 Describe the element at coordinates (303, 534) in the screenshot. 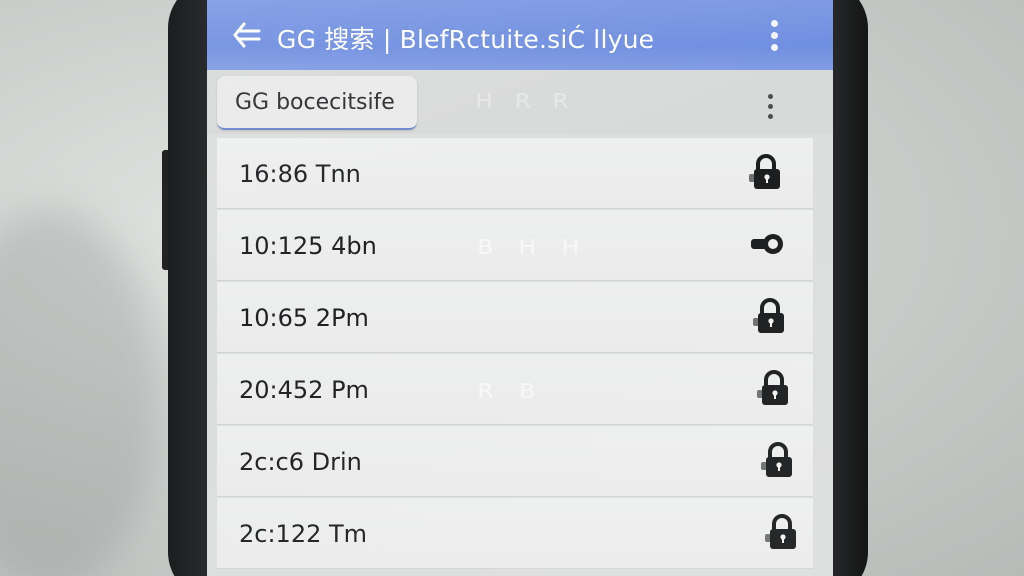

I see `list-item-time: 2c:122 Tm` at that location.